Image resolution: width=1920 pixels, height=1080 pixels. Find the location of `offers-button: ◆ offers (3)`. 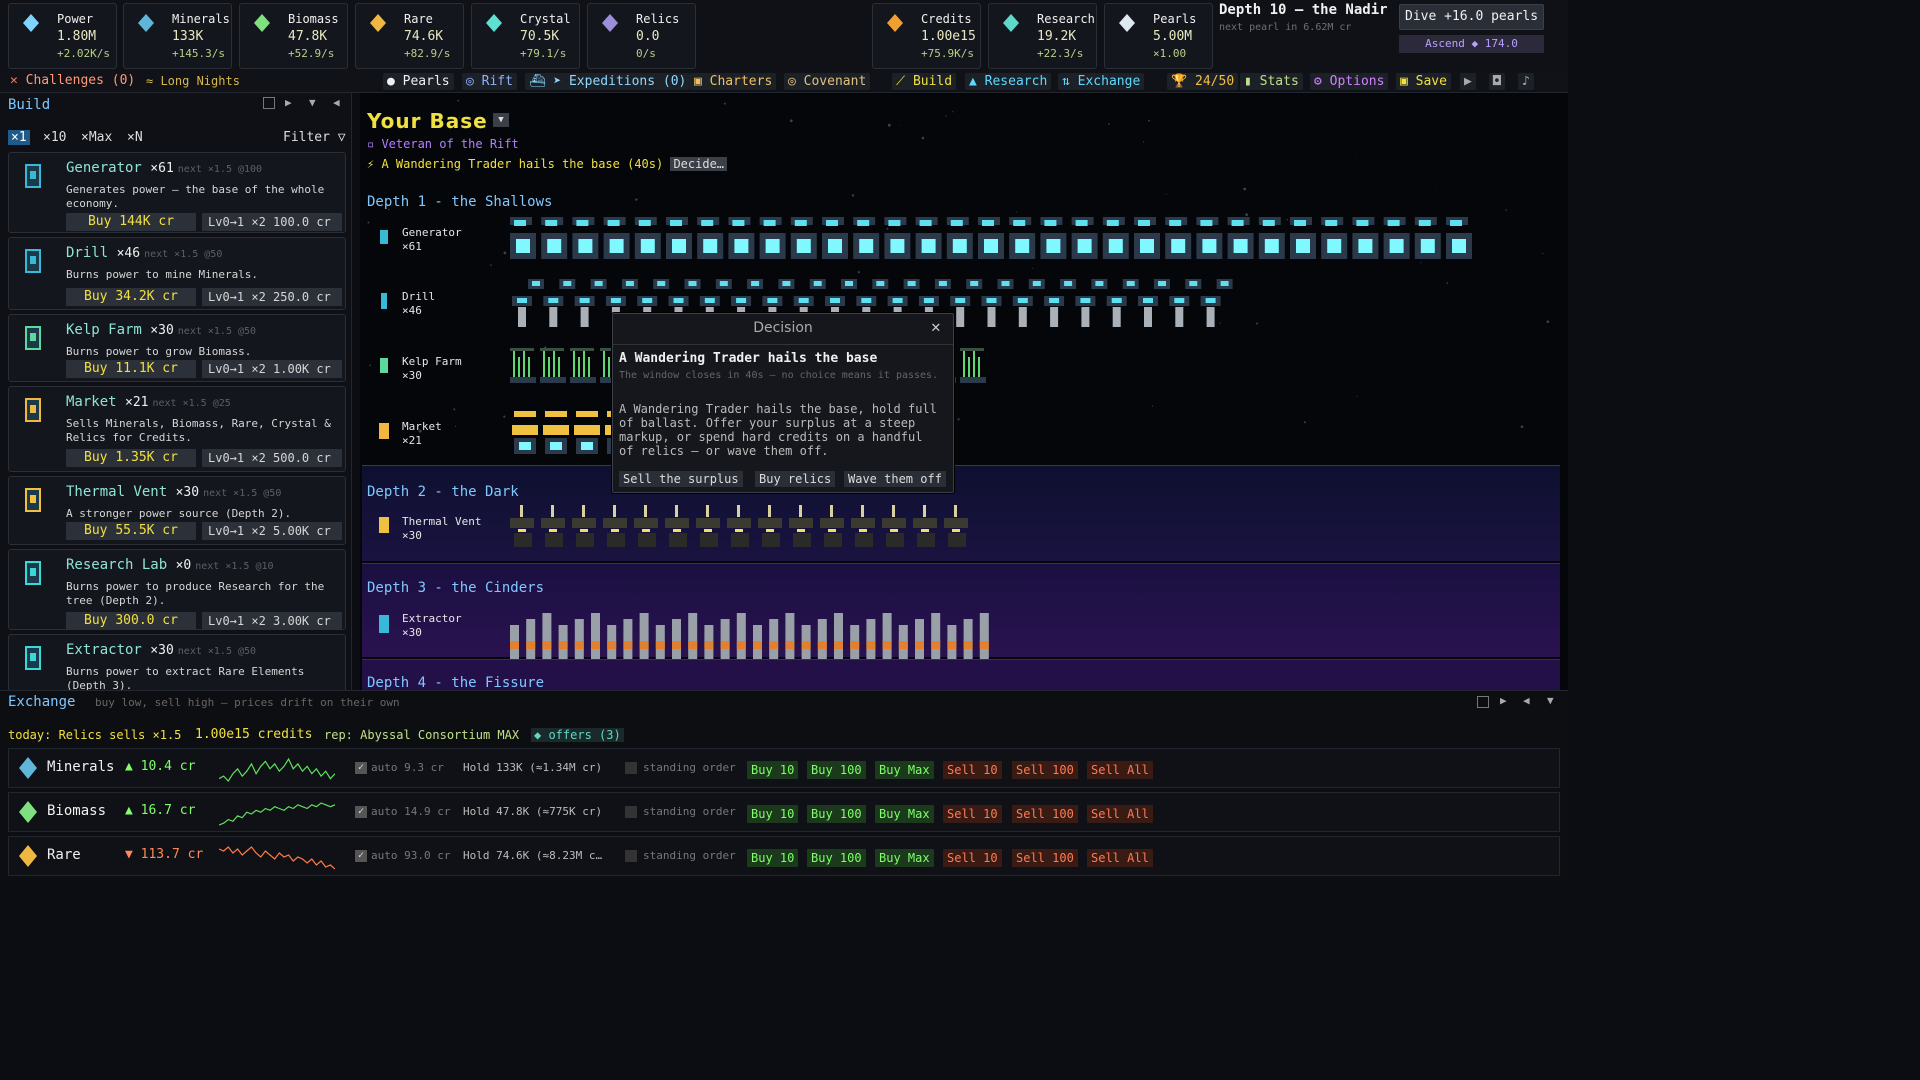

offers-button: ◆ offers (3) is located at coordinates (577, 735).